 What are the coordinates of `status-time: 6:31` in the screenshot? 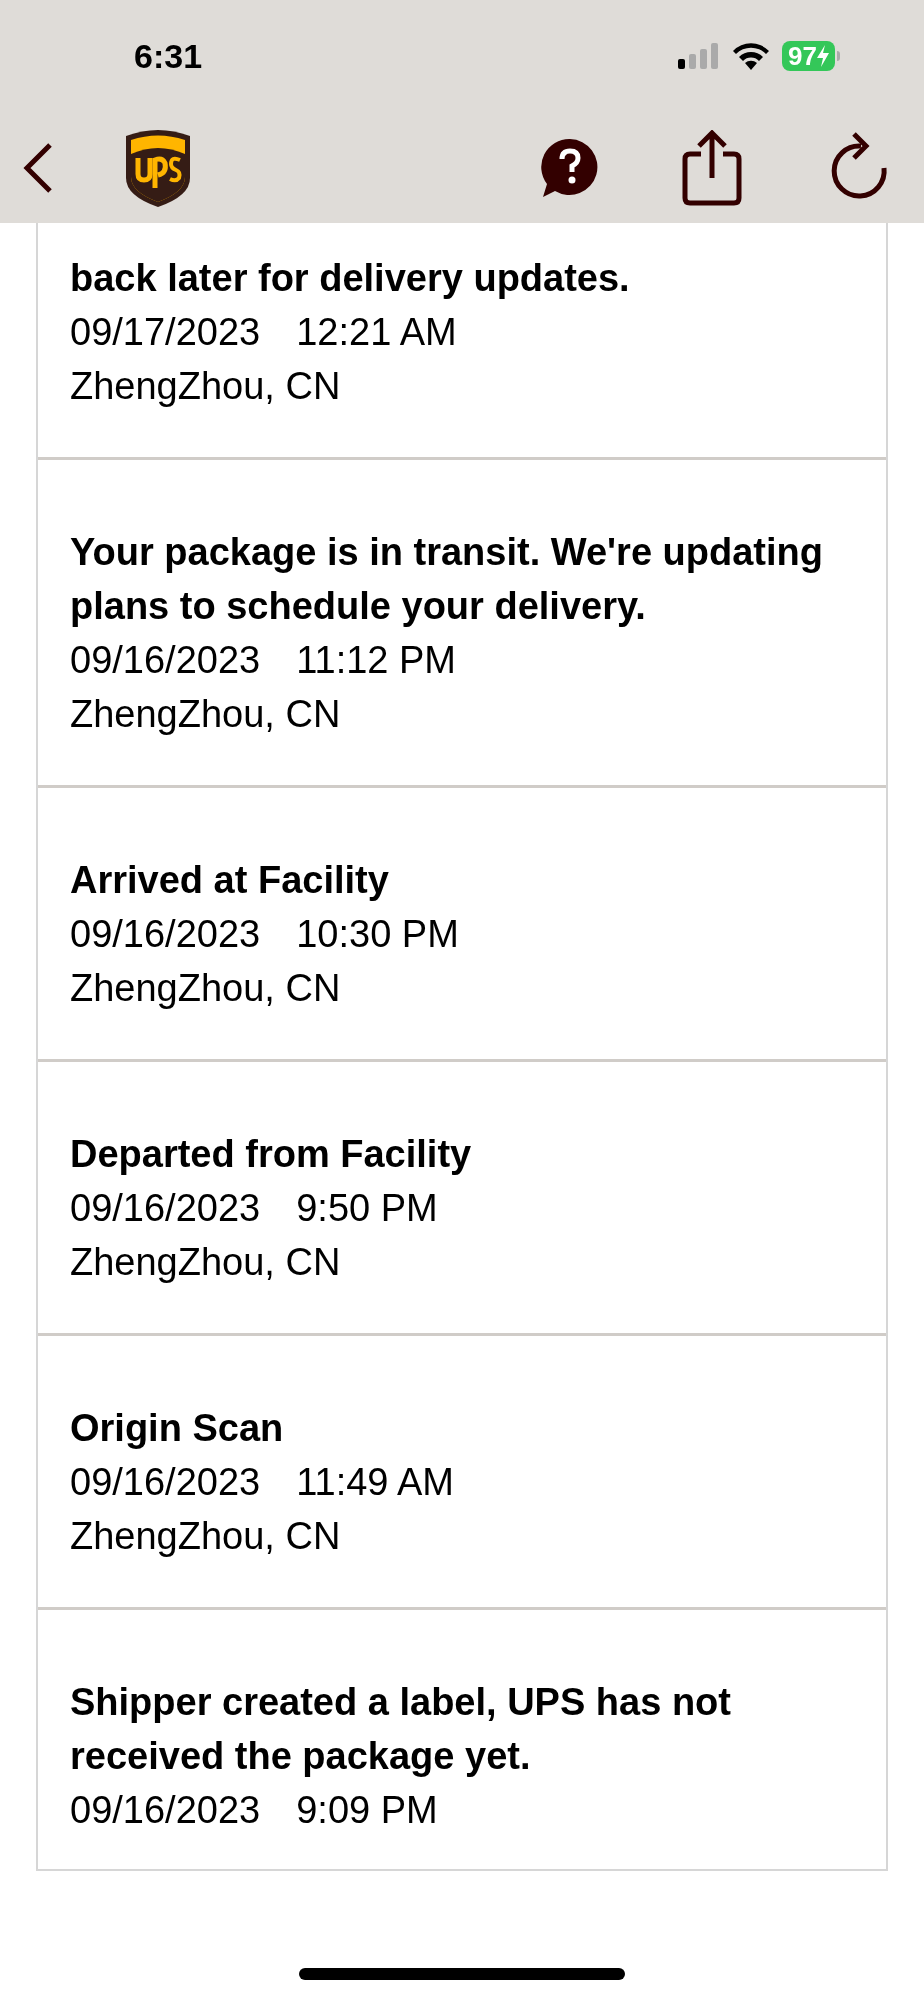 It's located at (168, 56).